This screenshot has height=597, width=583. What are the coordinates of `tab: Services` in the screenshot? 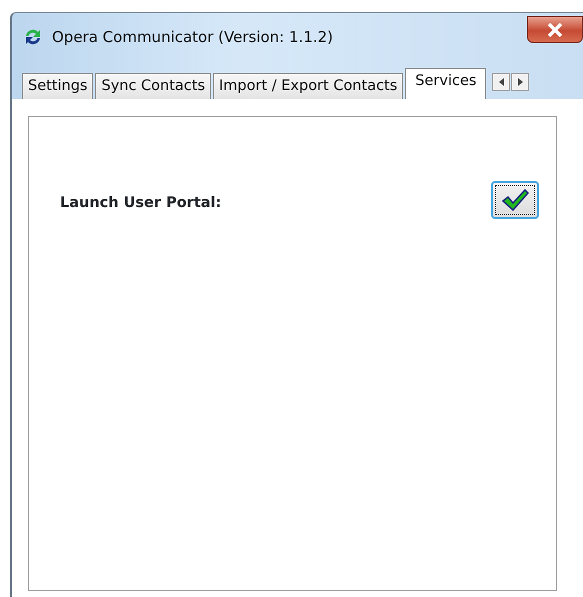 It's located at (445, 83).